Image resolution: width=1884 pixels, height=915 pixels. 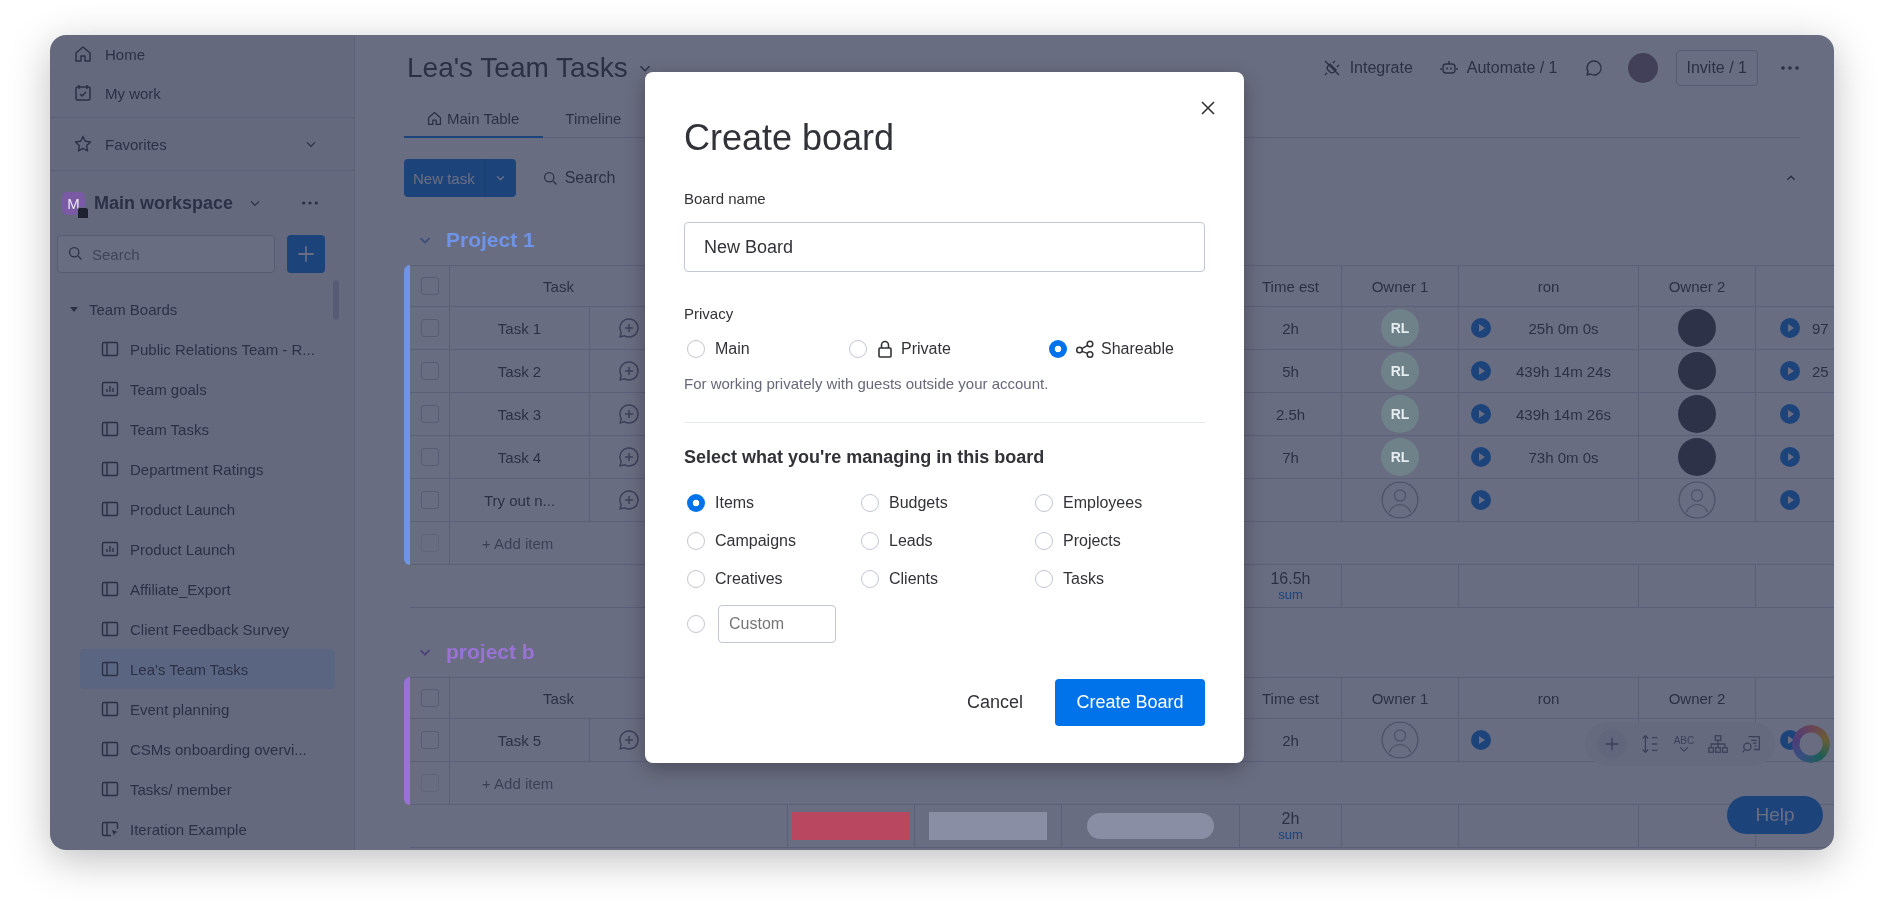 I want to click on option-label: Shareable, so click(x=1137, y=349).